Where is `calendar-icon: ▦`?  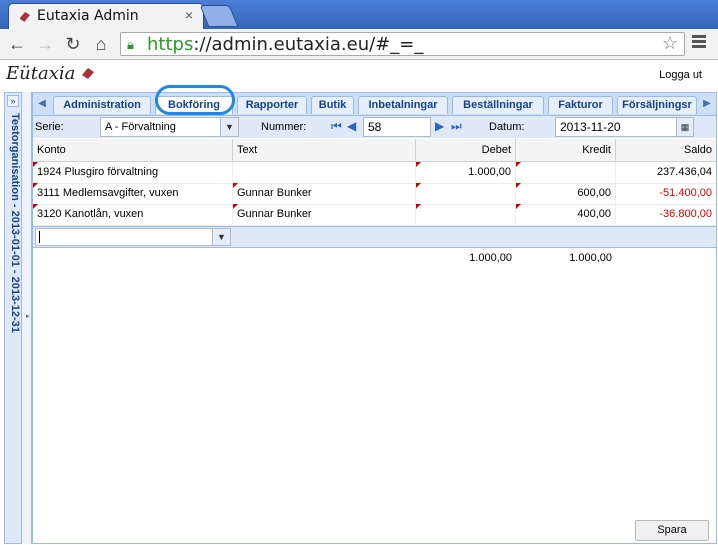 calendar-icon: ▦ is located at coordinates (684, 127).